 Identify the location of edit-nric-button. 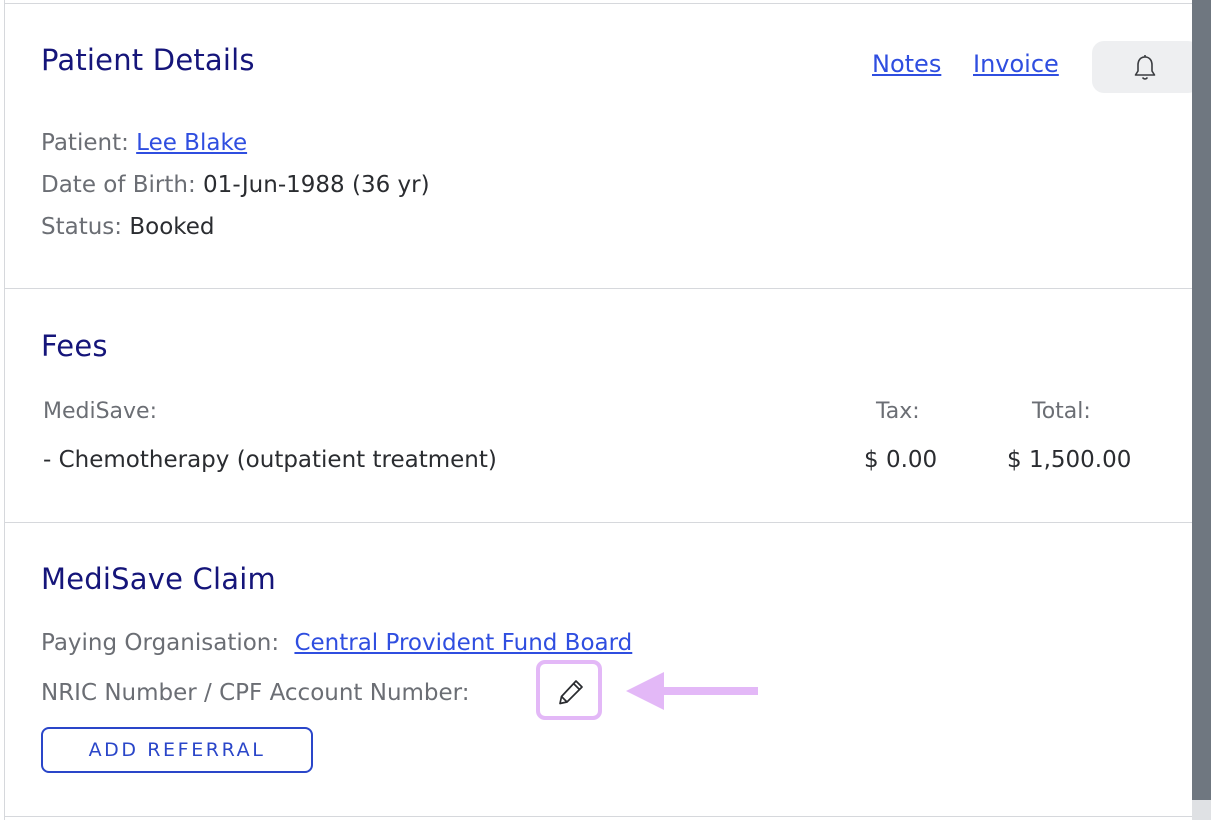
(569, 690).